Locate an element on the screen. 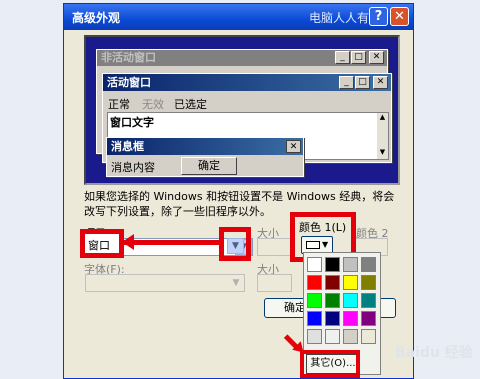 The width and height of the screenshot is (480, 379). title-bar: 高级外观 电脑人人有 ? ✕ is located at coordinates (238, 17).